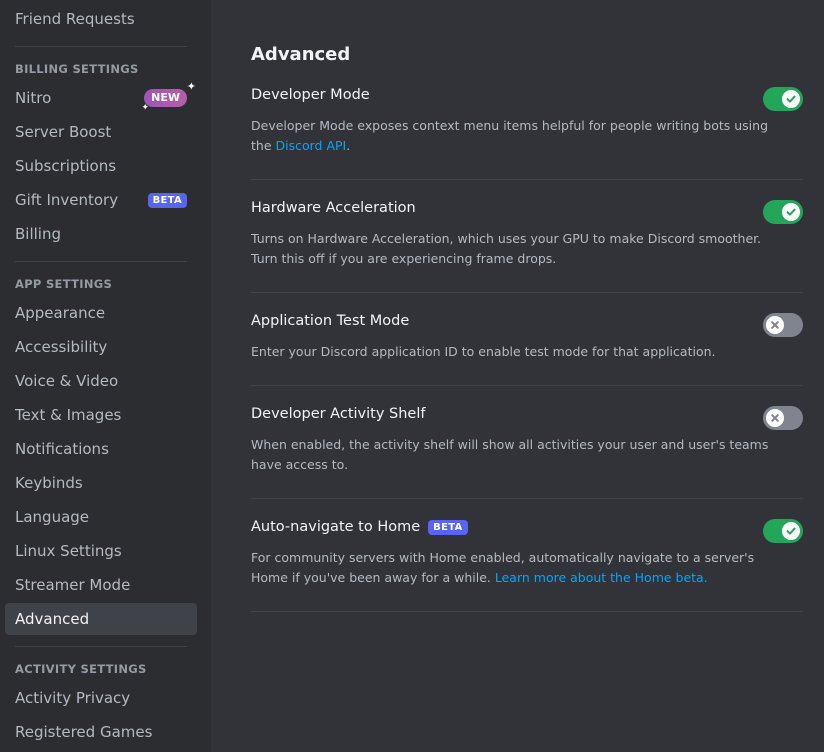 This screenshot has width=824, height=752. I want to click on sidebar-item-label: Billing, so click(38, 234).